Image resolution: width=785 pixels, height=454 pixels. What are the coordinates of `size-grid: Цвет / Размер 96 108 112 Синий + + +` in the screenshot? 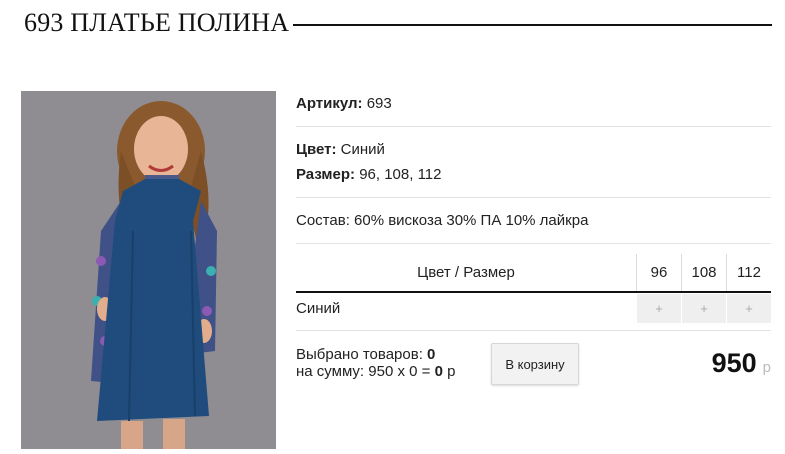 It's located at (533, 292).